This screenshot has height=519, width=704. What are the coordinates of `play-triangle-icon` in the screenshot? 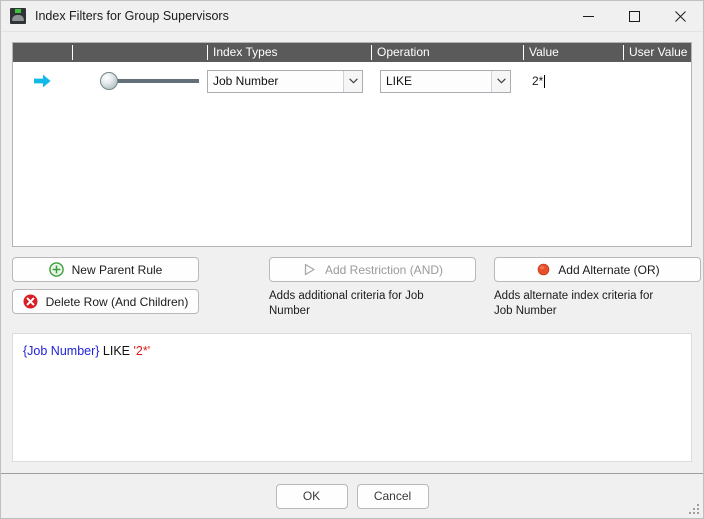 It's located at (310, 270).